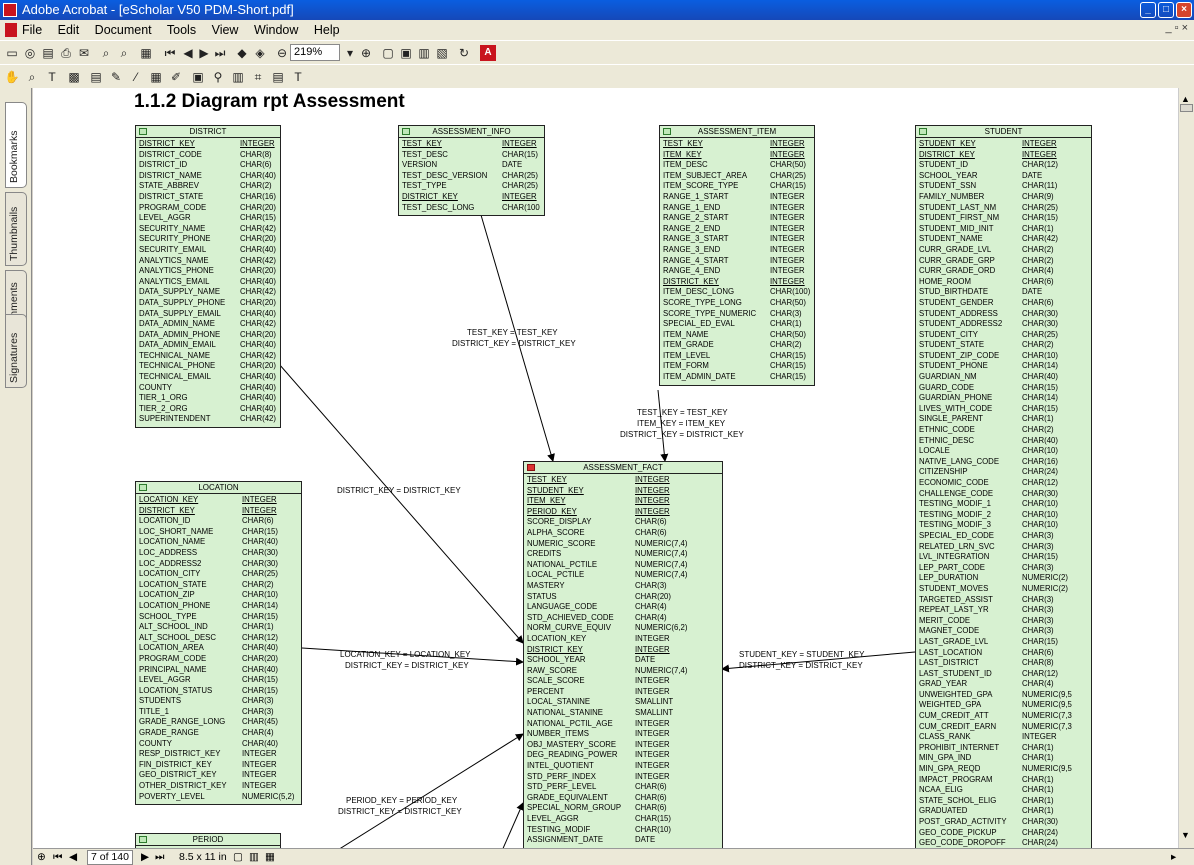  Describe the element at coordinates (661, 554) in the screenshot. I see `column-type: NUMERIC(7,4)` at that location.